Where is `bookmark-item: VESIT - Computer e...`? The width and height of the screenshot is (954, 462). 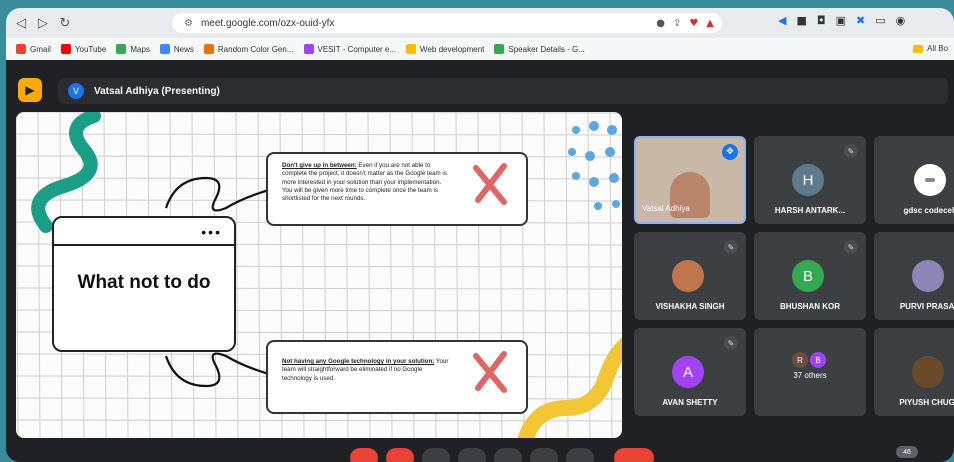
bookmark-item: VESIT - Computer e... is located at coordinates (350, 49).